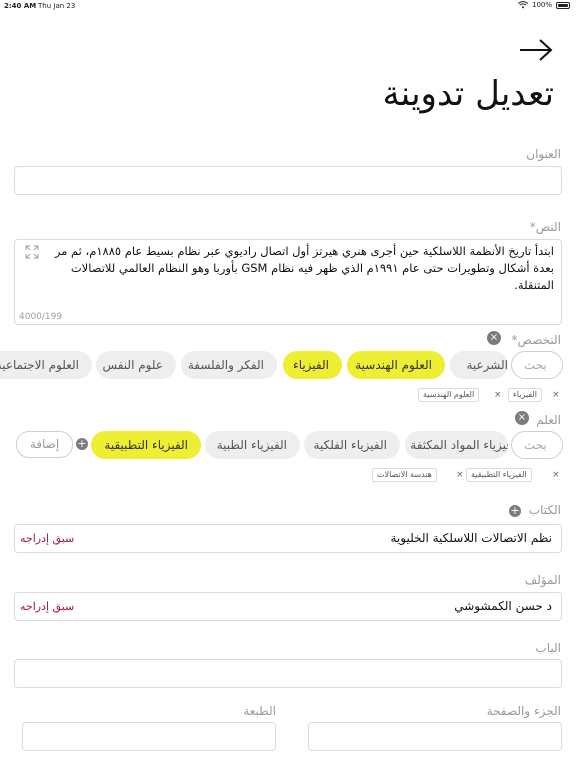  I want to click on specialization-clear-icon: ×, so click(494, 338).